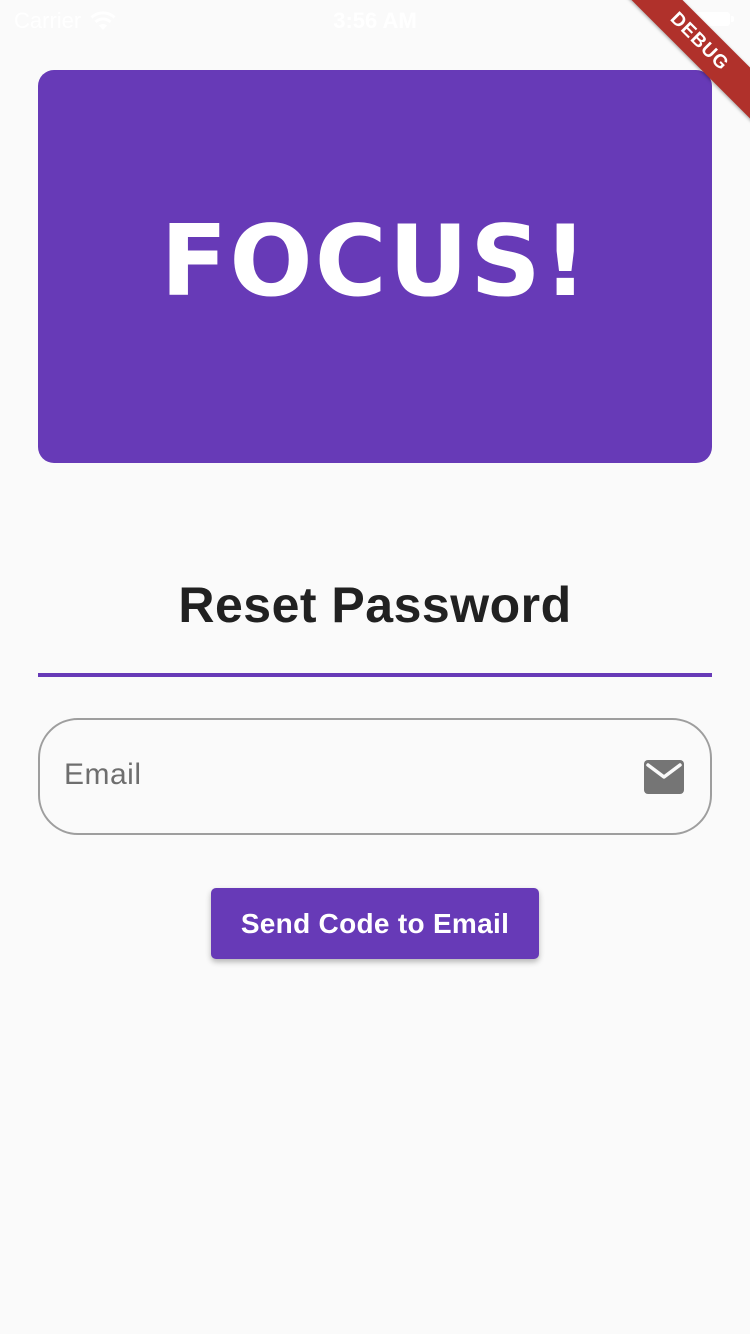 The height and width of the screenshot is (1334, 750). What do you see at coordinates (375, 605) in the screenshot?
I see `page-title: Reset Password` at bounding box center [375, 605].